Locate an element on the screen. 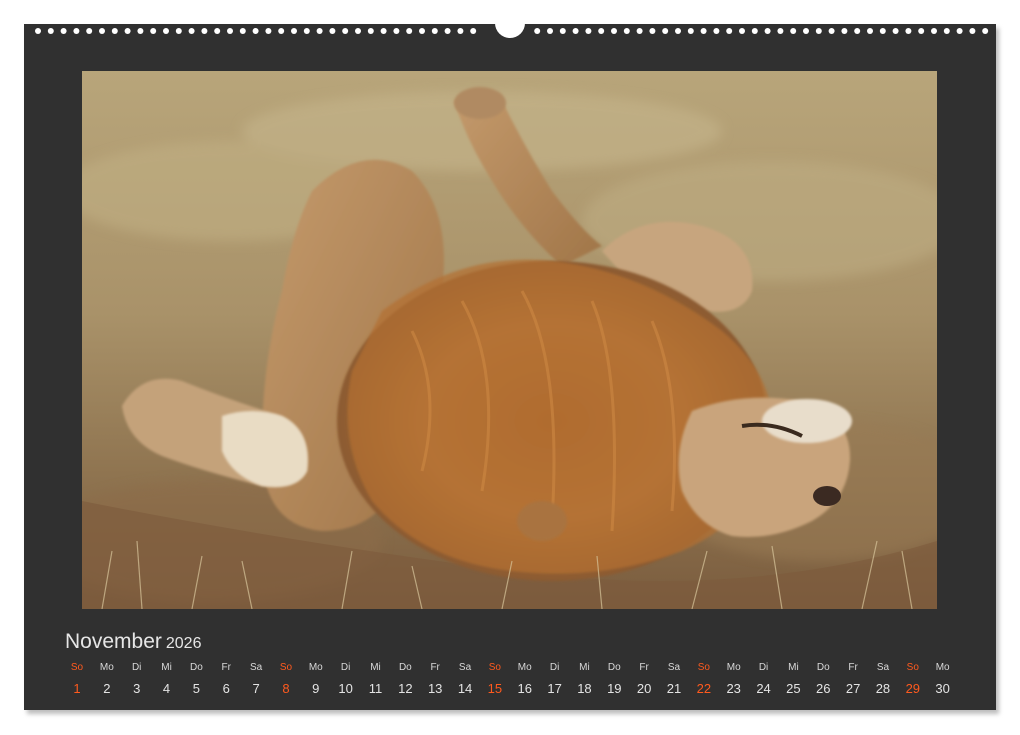 This screenshot has width=1020, height=735. day-number: 10 is located at coordinates (345, 688).